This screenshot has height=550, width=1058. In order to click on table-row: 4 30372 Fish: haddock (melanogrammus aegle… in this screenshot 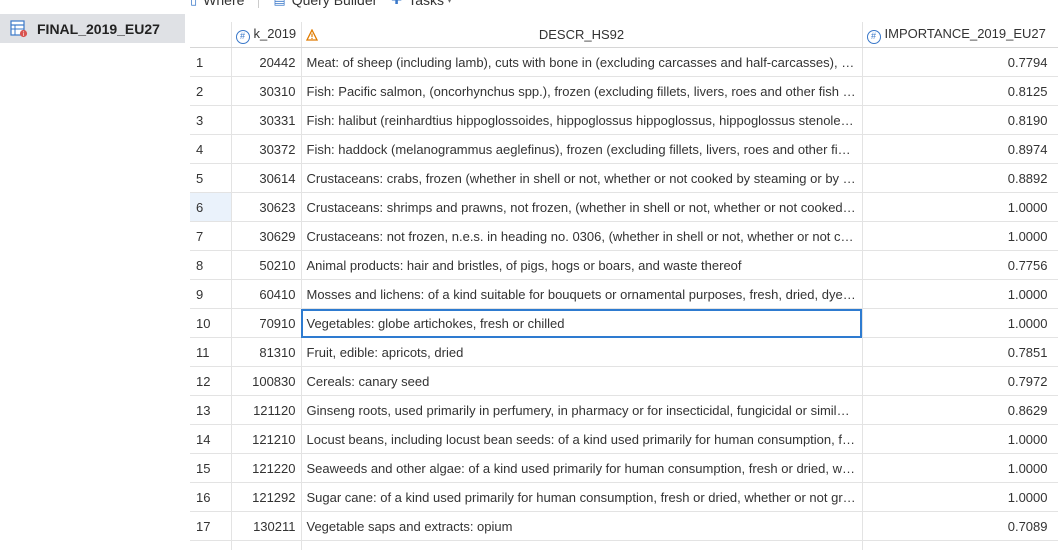, I will do `click(624, 149)`.